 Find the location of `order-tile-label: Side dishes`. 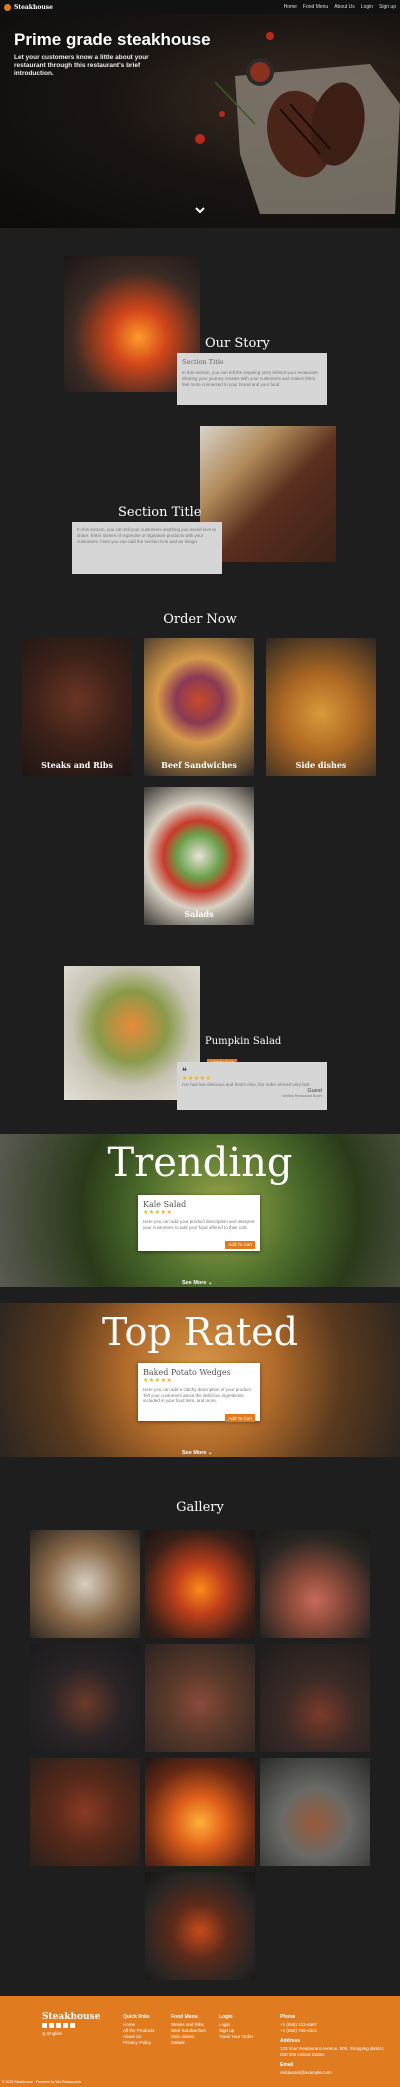

order-tile-label: Side dishes is located at coordinates (321, 765).